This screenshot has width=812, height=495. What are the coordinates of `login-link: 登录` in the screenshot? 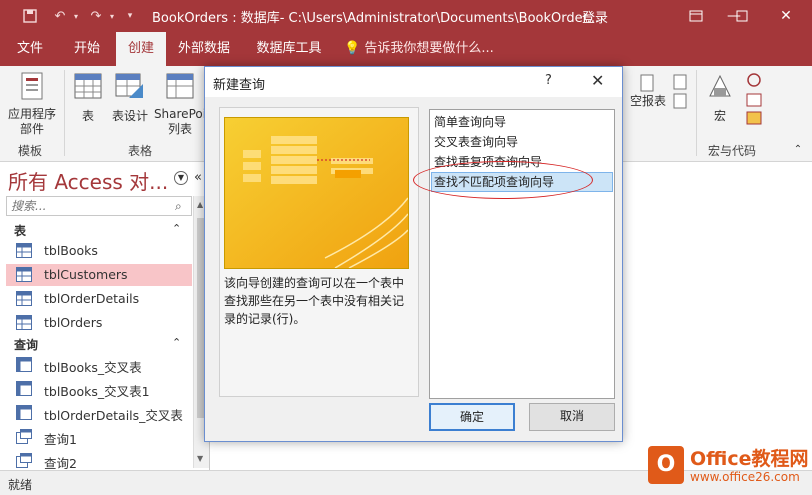 It's located at (595, 16).